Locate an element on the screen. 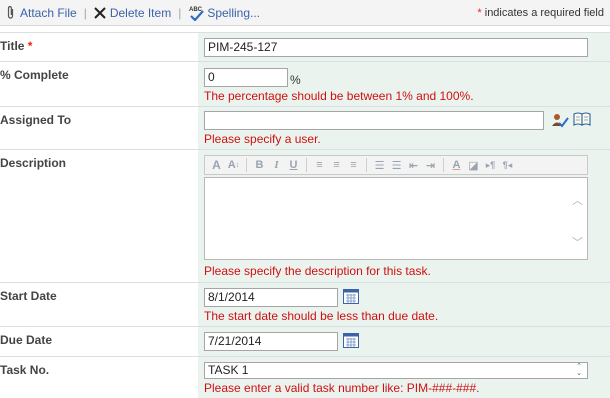 This screenshot has height=398, width=610. due-date-row: Due Date 7/21/2014 is located at coordinates (305, 341).